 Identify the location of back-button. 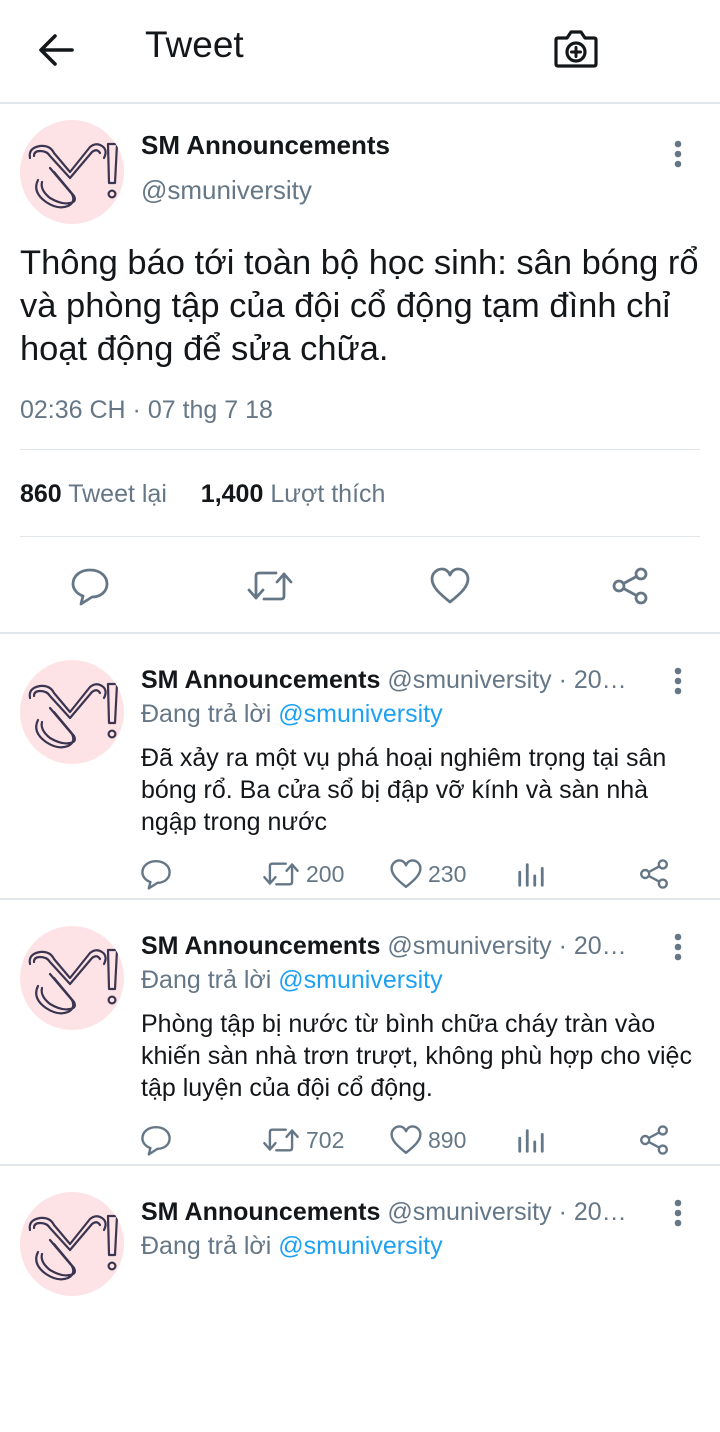
(56, 50).